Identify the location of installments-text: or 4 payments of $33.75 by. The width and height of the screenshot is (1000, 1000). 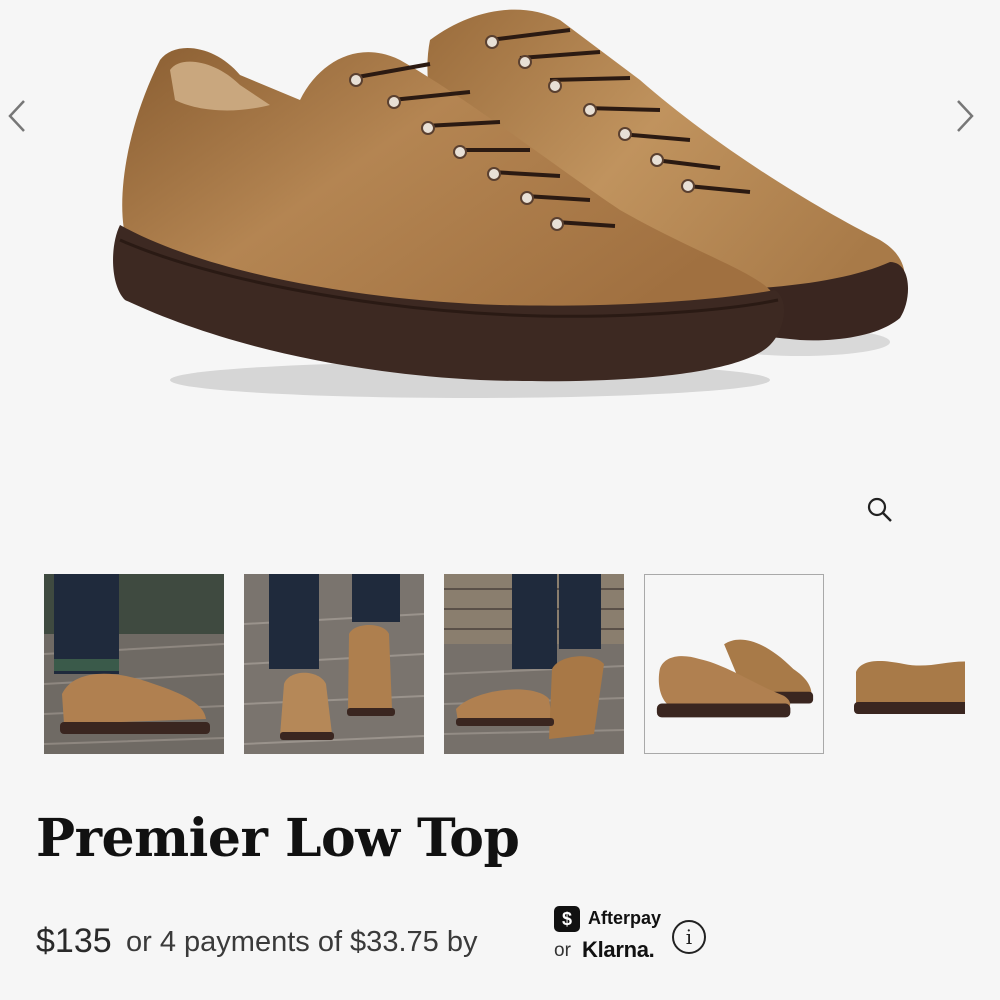
(302, 942).